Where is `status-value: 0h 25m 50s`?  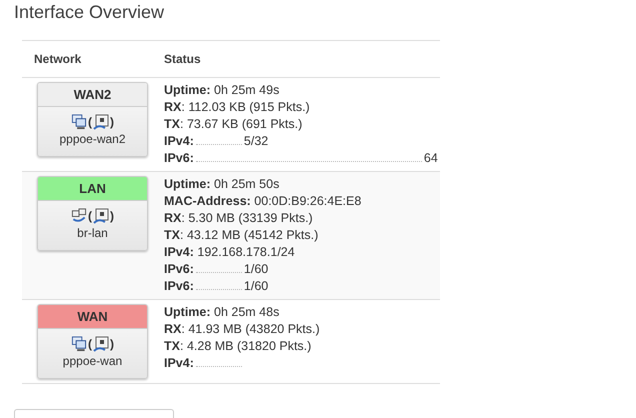 status-value: 0h 25m 50s is located at coordinates (247, 184).